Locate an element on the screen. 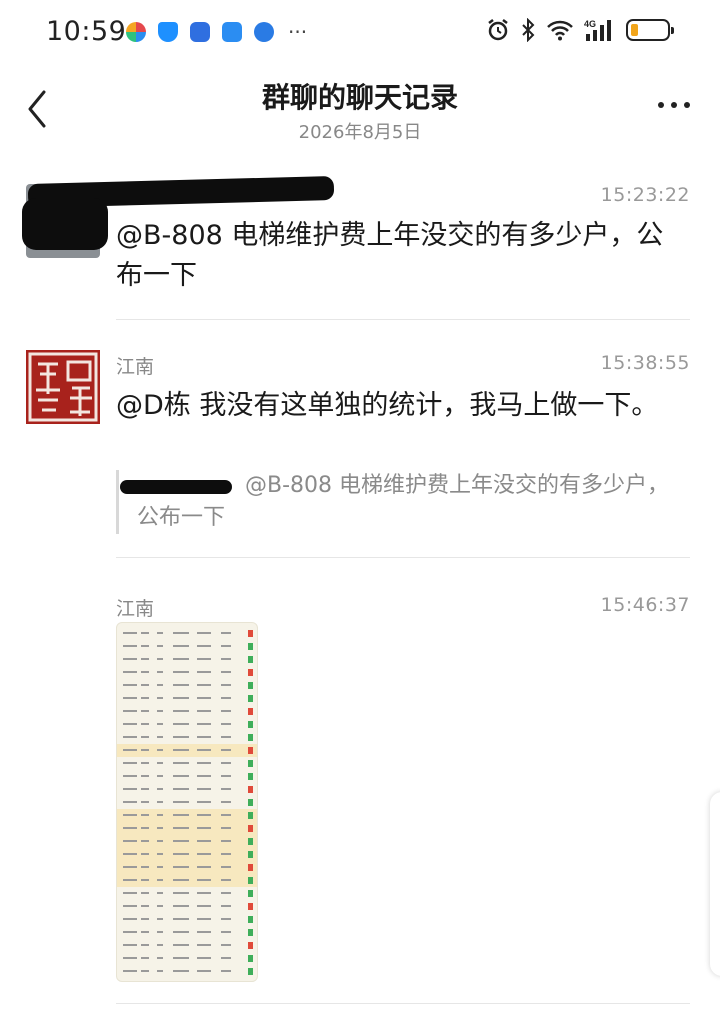  more-dots-icon is located at coordinates (661, 105).